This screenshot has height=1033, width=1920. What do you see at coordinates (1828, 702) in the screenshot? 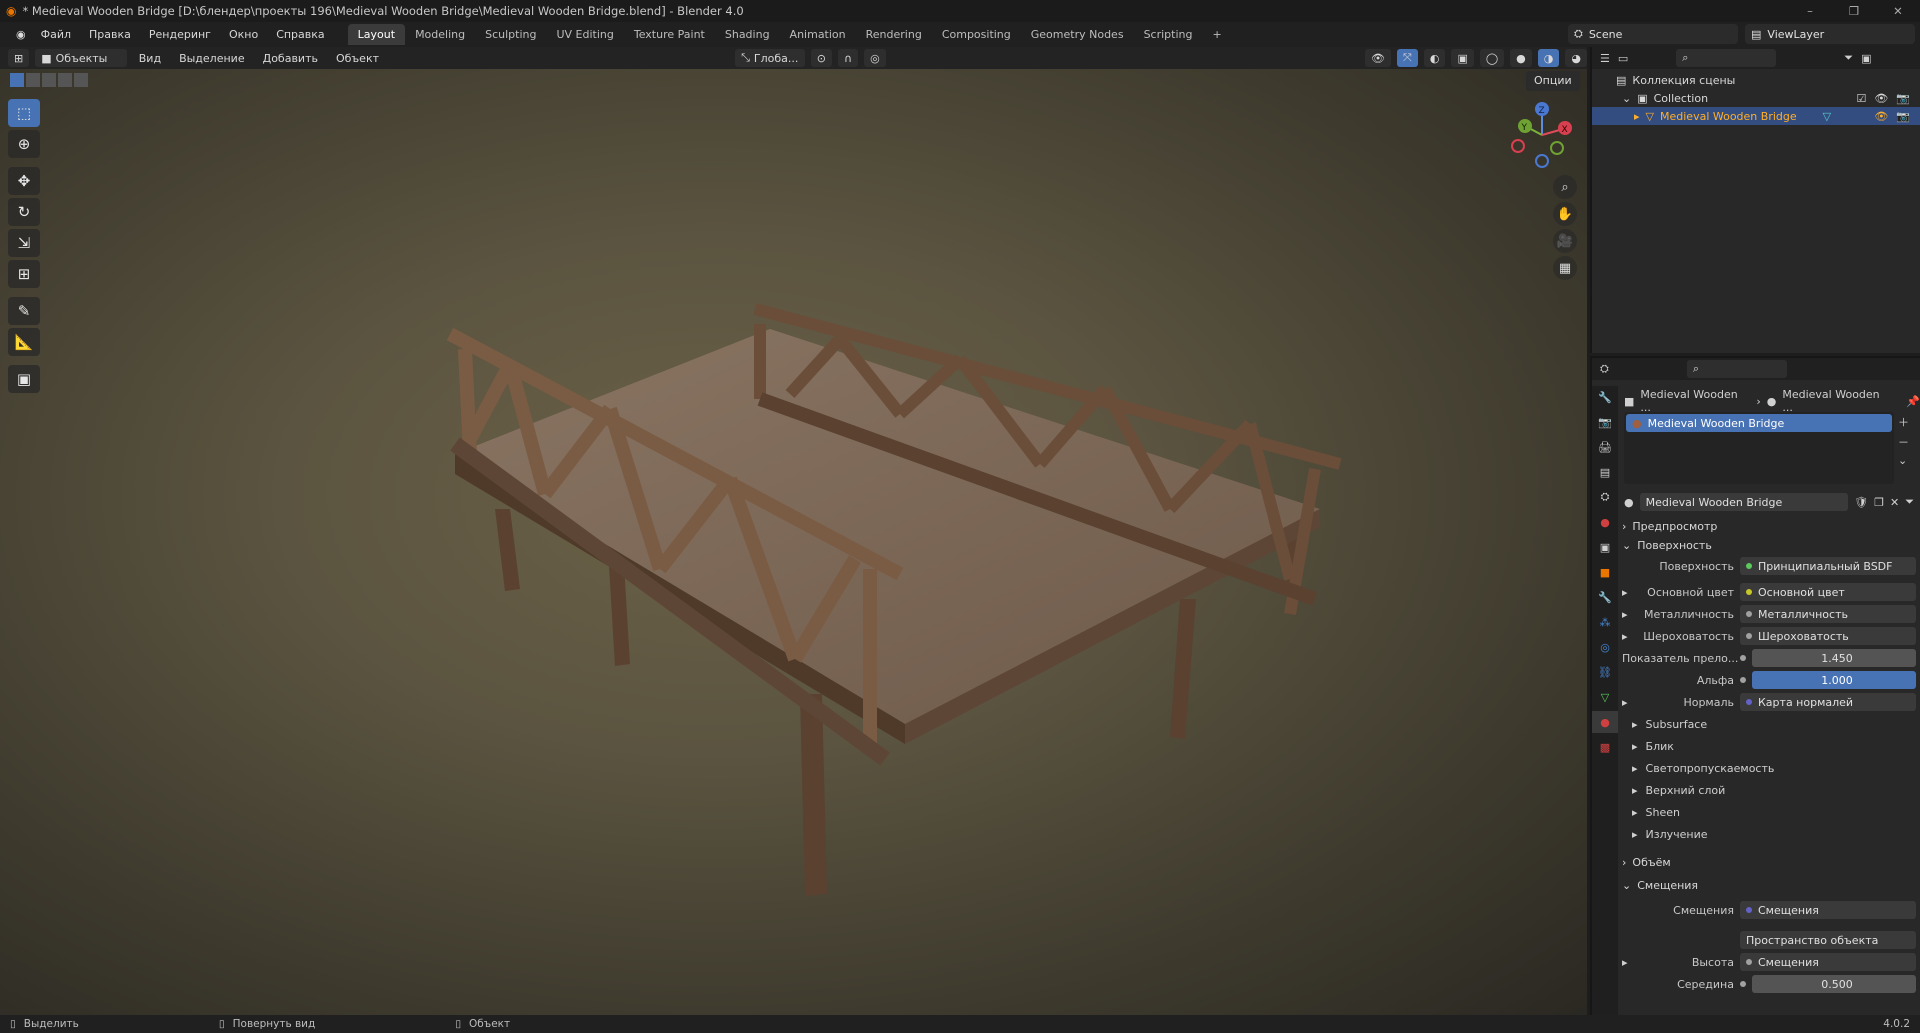
I see `normal-field: Карта нормалей` at bounding box center [1828, 702].